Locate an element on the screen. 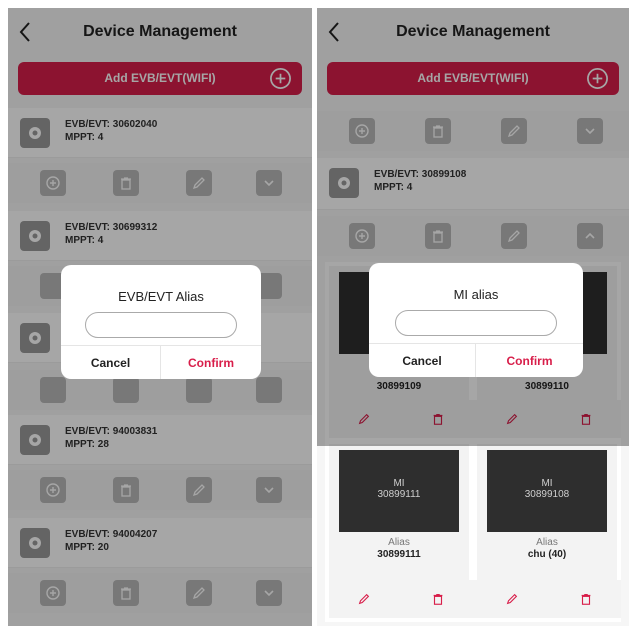 This screenshot has height=626, width=629. alias-dialog: EVB/EVT Alias Cancel Confirm is located at coordinates (161, 322).